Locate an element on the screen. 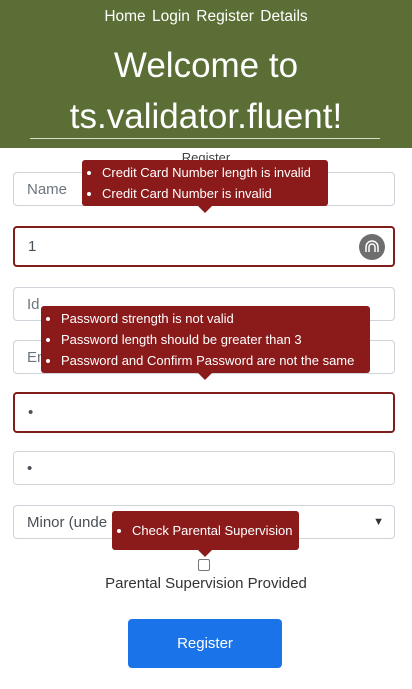 This screenshot has height=689, width=412. nav-details-link: Details is located at coordinates (283, 16).